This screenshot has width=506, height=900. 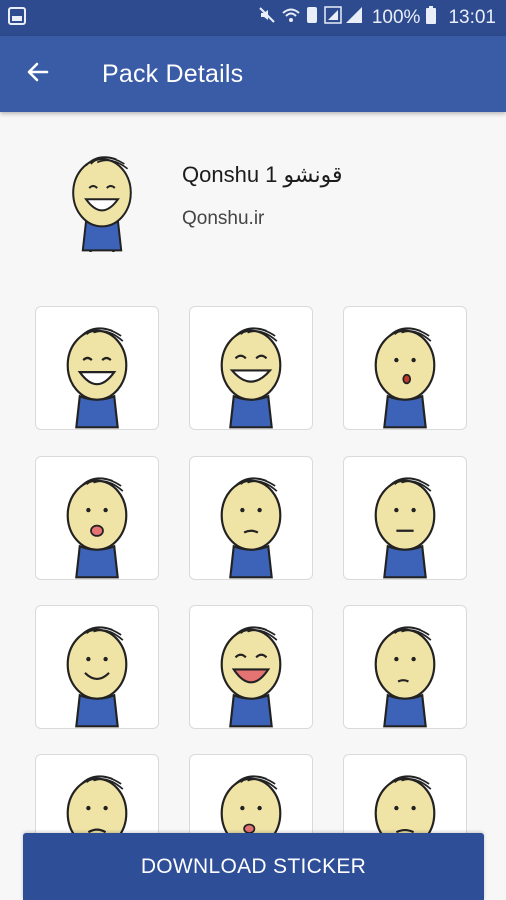 What do you see at coordinates (17, 18) in the screenshot?
I see `image-icon` at bounding box center [17, 18].